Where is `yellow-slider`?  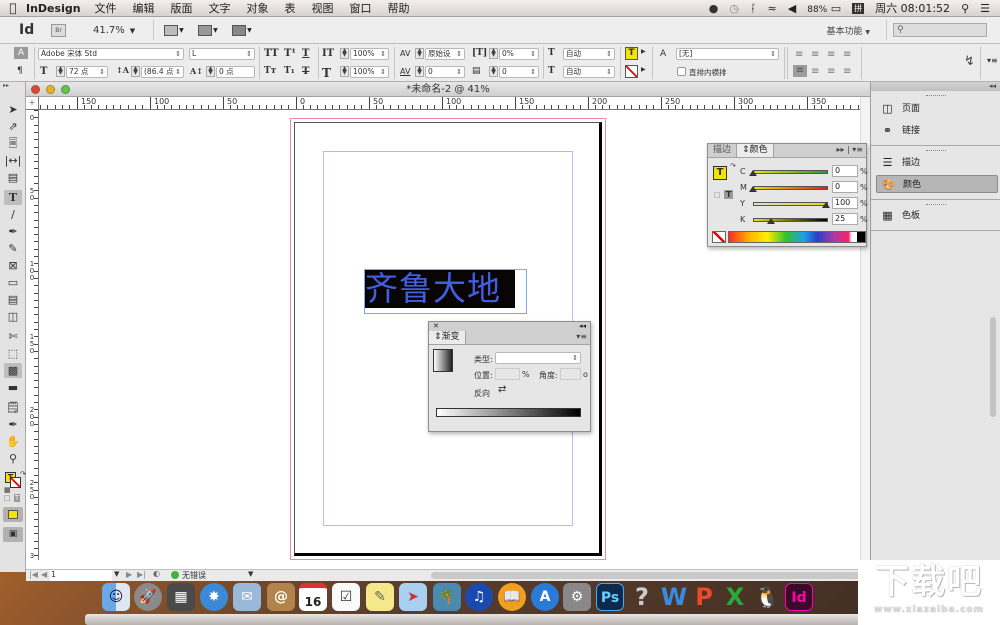 yellow-slider is located at coordinates (790, 204).